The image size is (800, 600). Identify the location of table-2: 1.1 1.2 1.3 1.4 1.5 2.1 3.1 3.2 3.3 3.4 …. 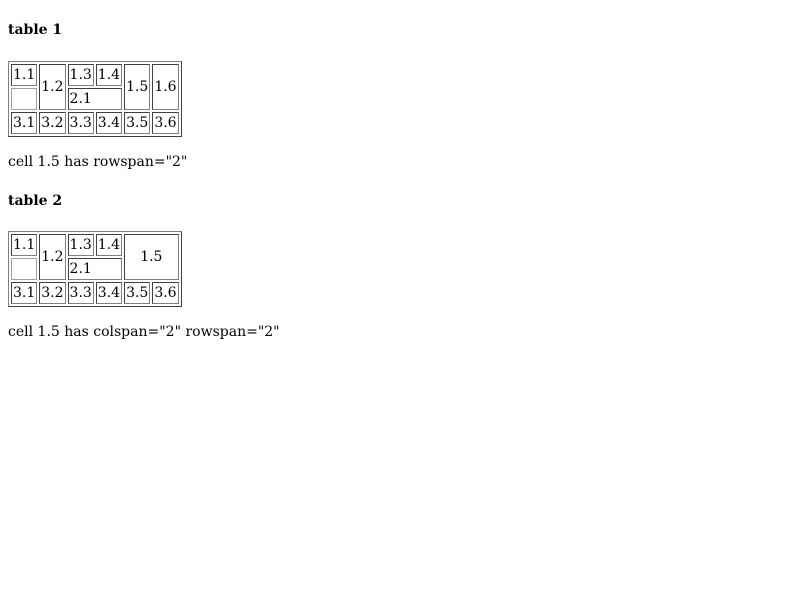
(95, 269).